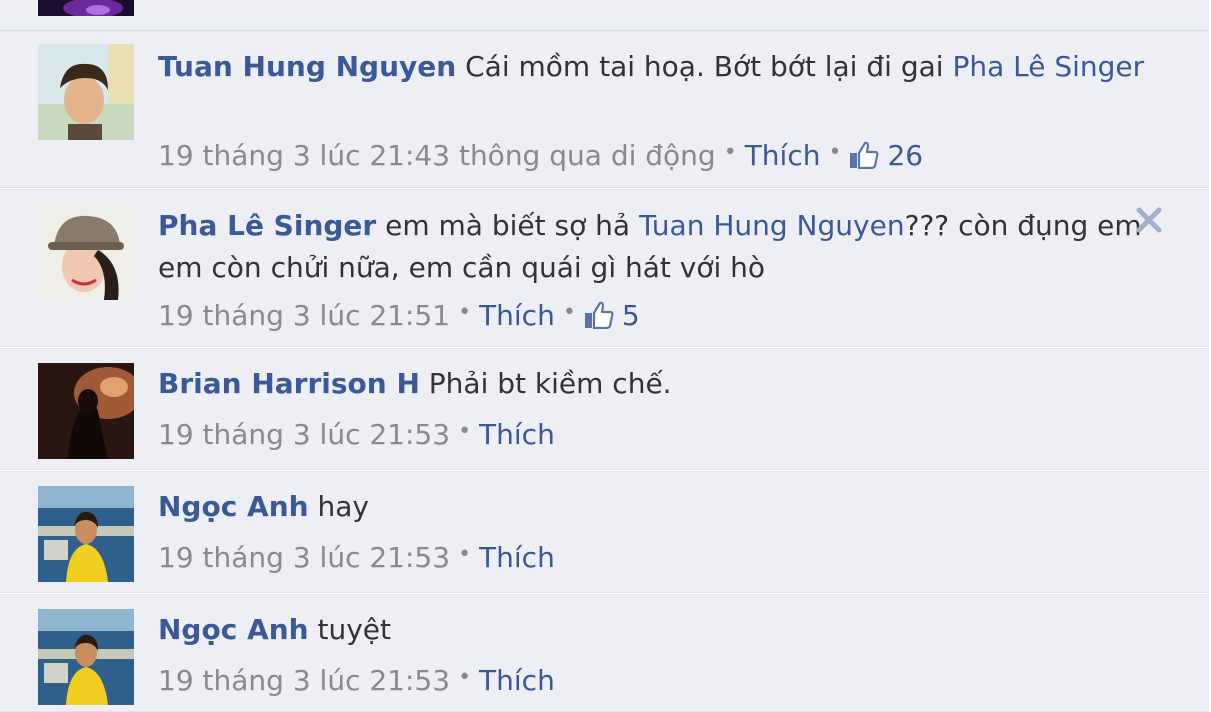 The image size is (1211, 712). I want to click on comment-body: Brian Harrison H Phải bt kiềm chế., so click(653, 384).